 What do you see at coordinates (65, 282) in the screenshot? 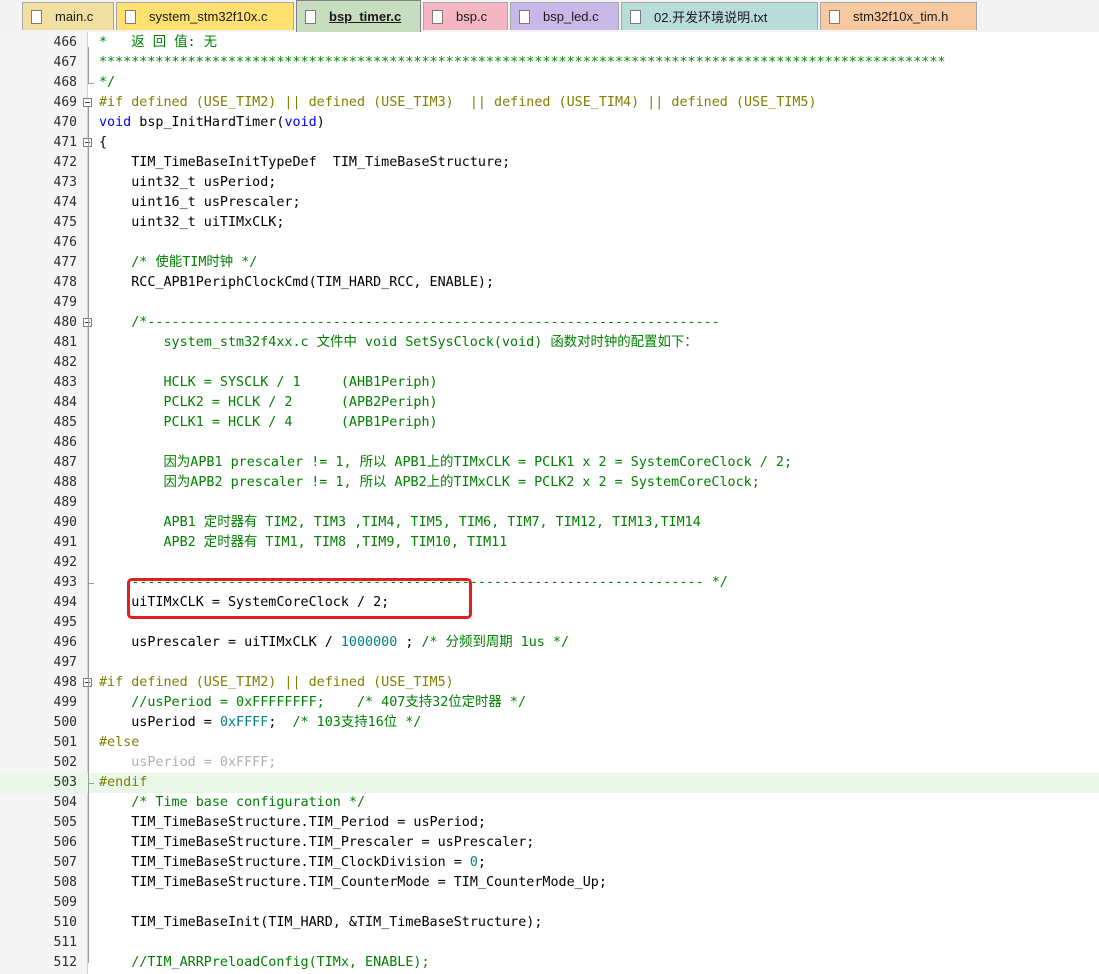
I see `line-number: 478` at bounding box center [65, 282].